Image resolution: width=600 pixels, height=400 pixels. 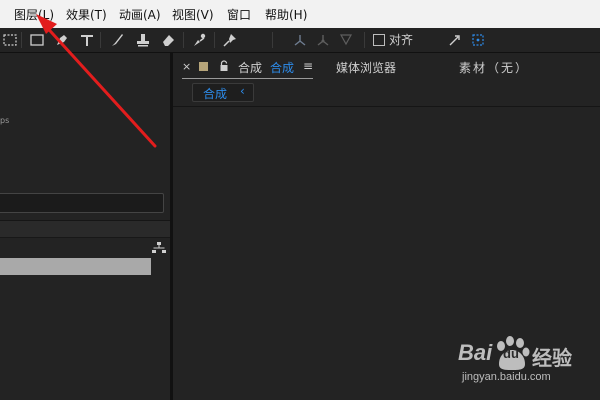 What do you see at coordinates (494, 67) in the screenshot?
I see `tab-footage: 素材（无）` at bounding box center [494, 67].